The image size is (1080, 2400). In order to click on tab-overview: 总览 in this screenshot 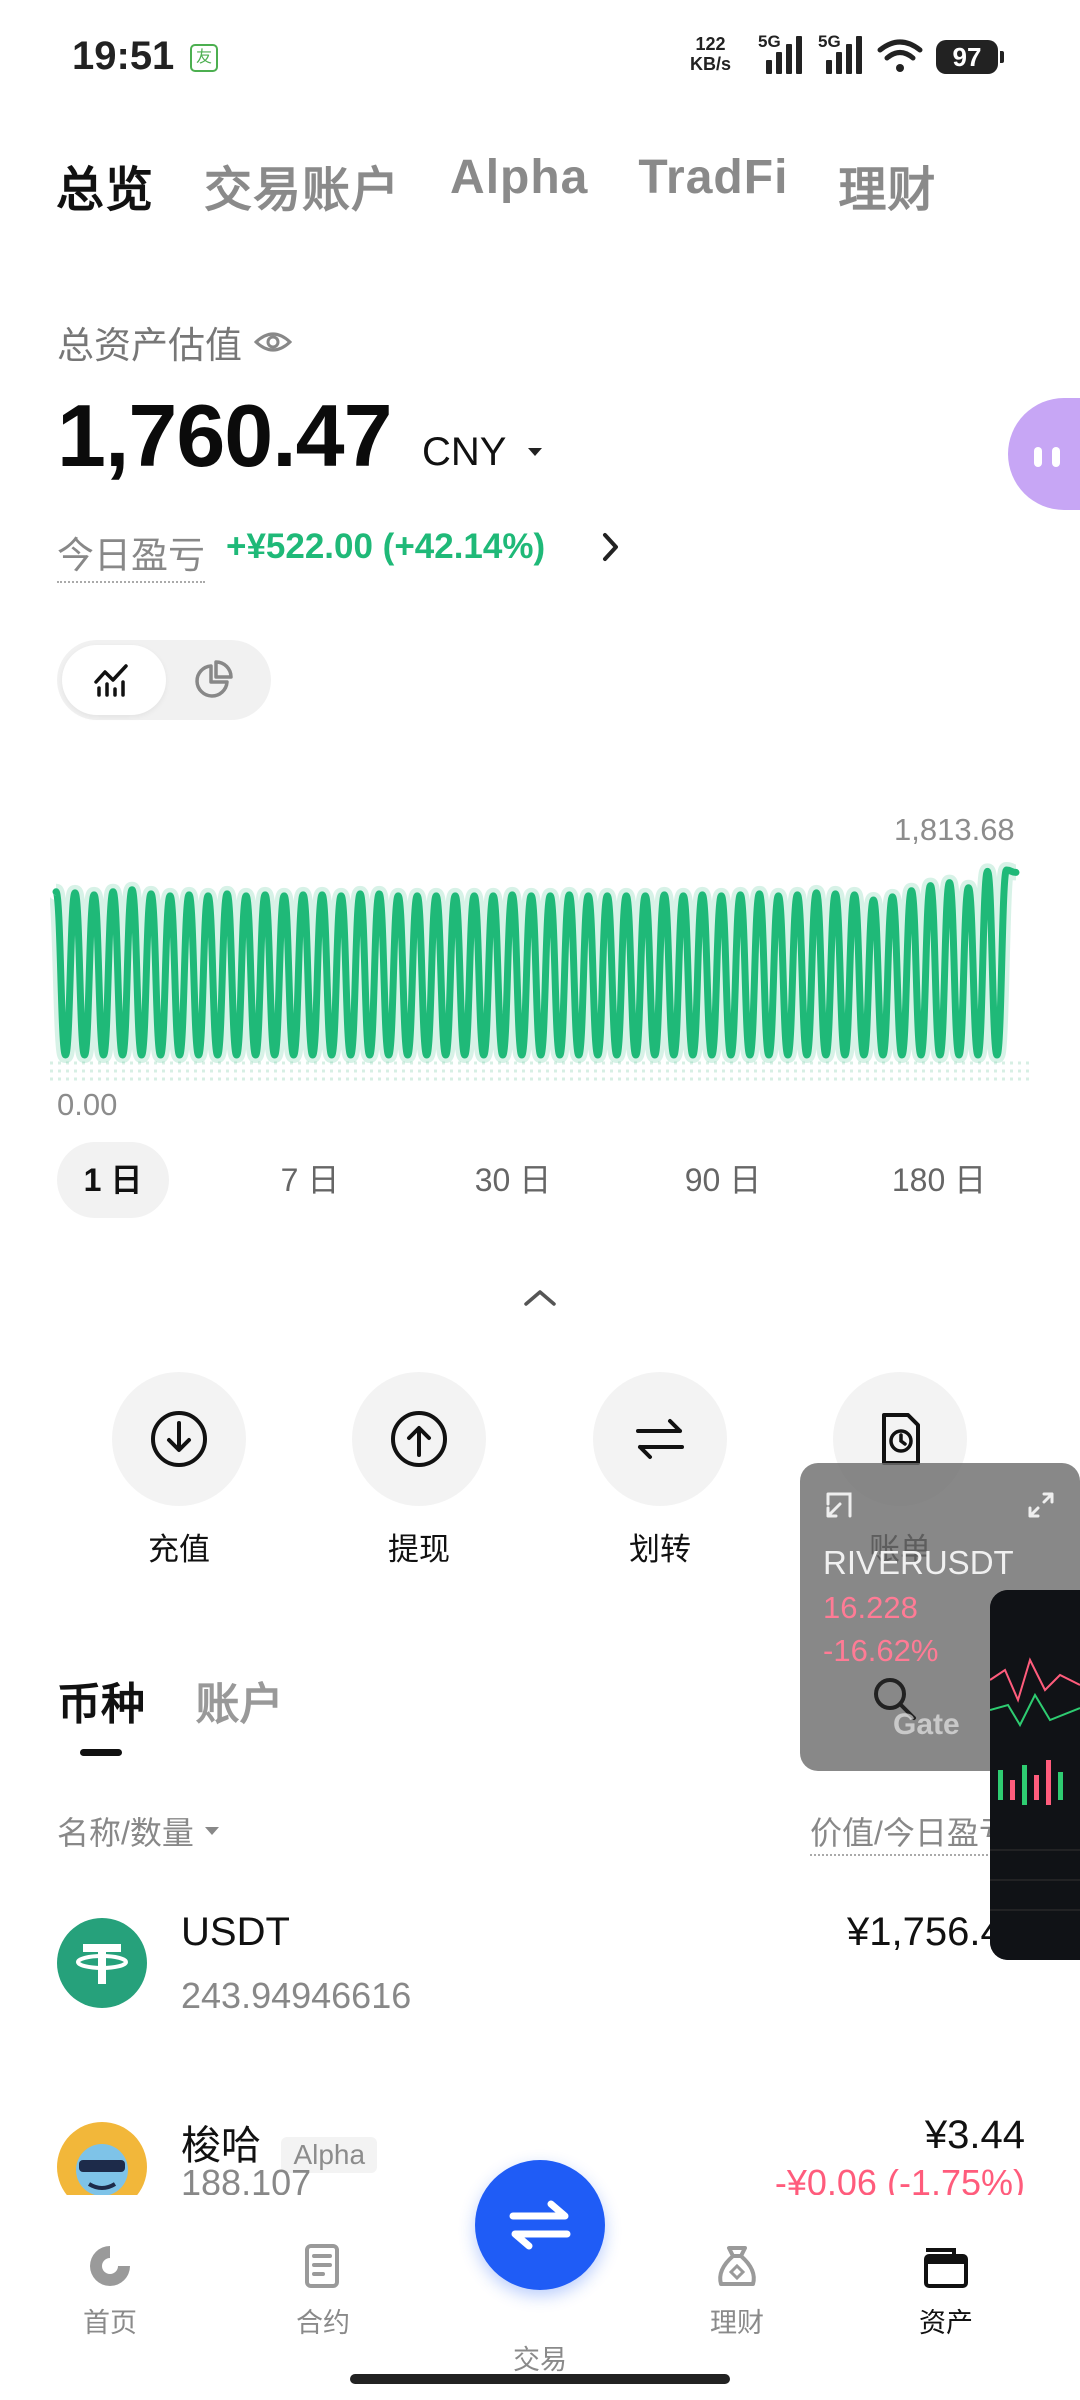, I will do `click(105, 185)`.